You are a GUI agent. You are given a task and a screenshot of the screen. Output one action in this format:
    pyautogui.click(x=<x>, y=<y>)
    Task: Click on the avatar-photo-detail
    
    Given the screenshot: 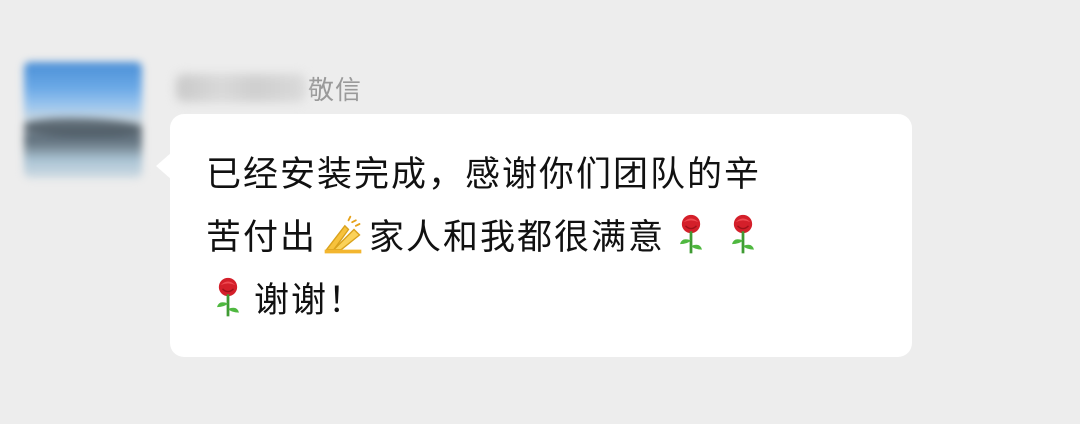 What is the action you would take?
    pyautogui.click(x=83, y=127)
    